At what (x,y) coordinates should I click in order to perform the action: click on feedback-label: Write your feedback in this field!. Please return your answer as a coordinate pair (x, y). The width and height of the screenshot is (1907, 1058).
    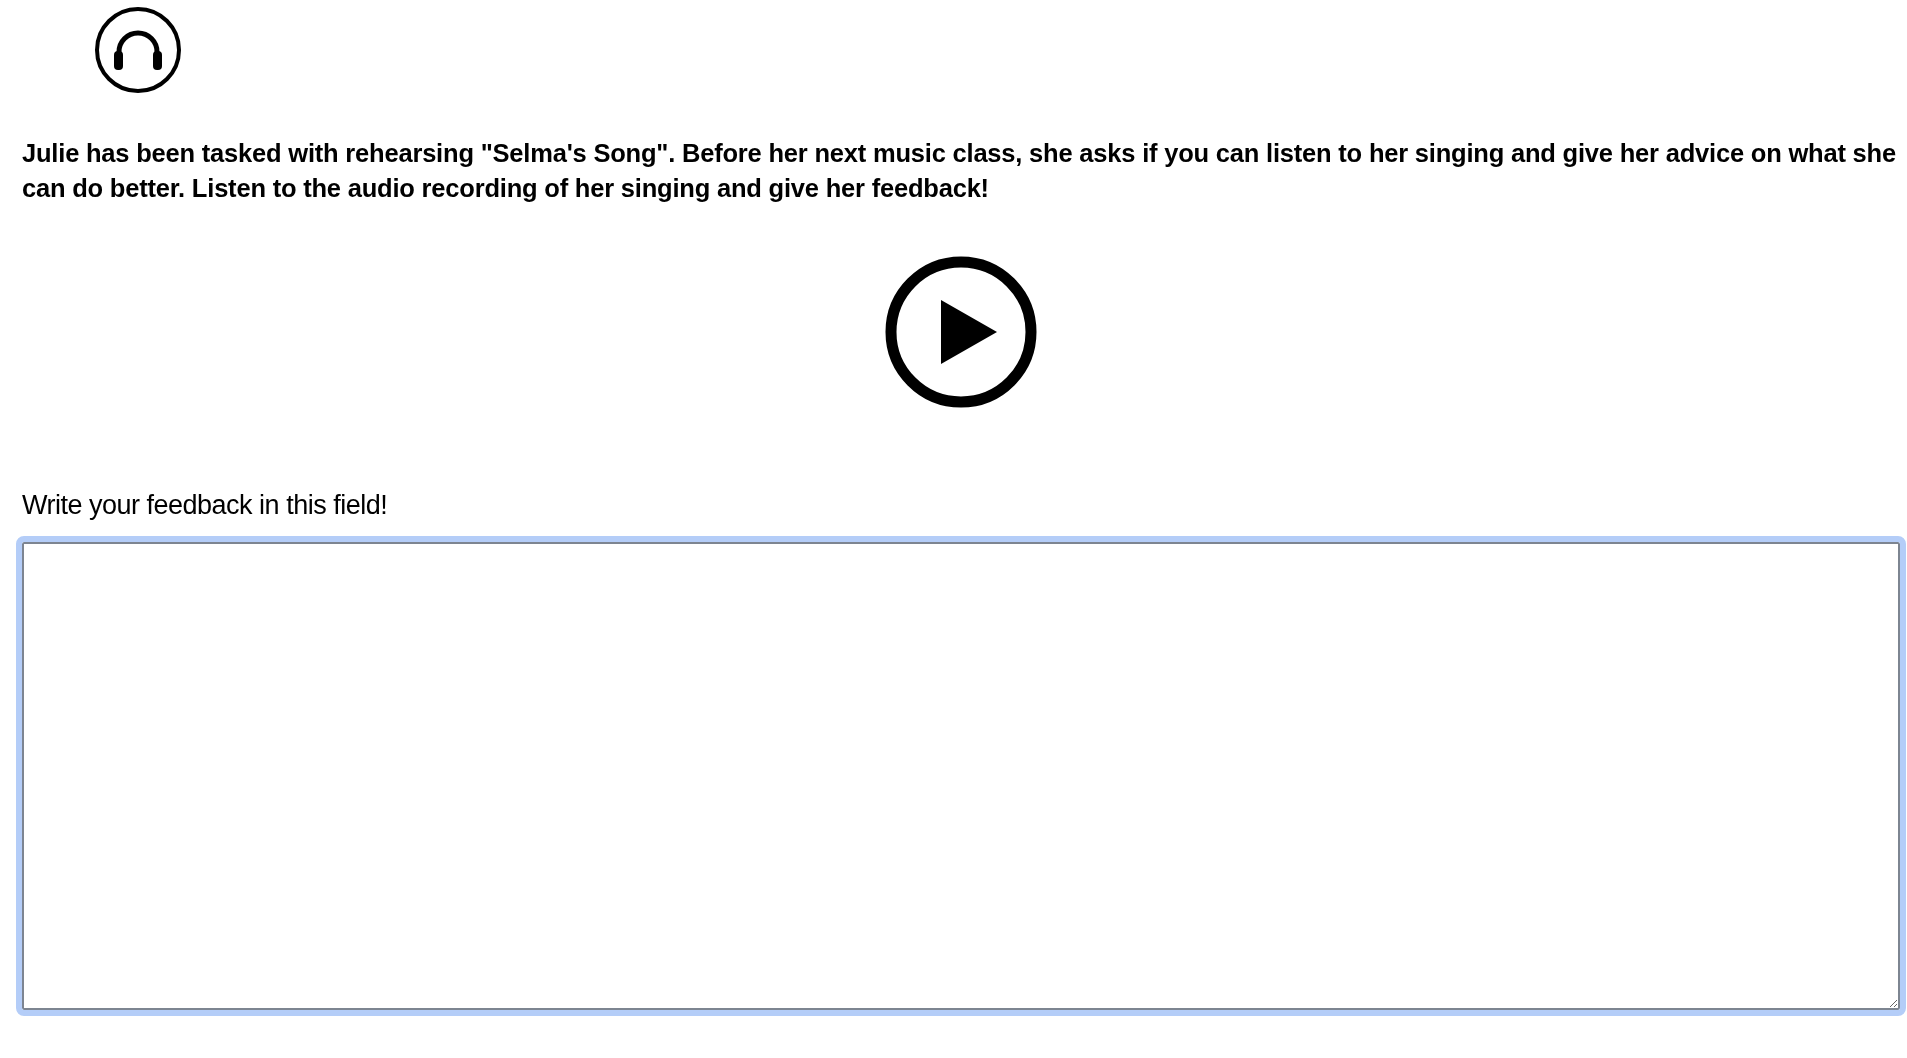
    Looking at the image, I should click on (205, 505).